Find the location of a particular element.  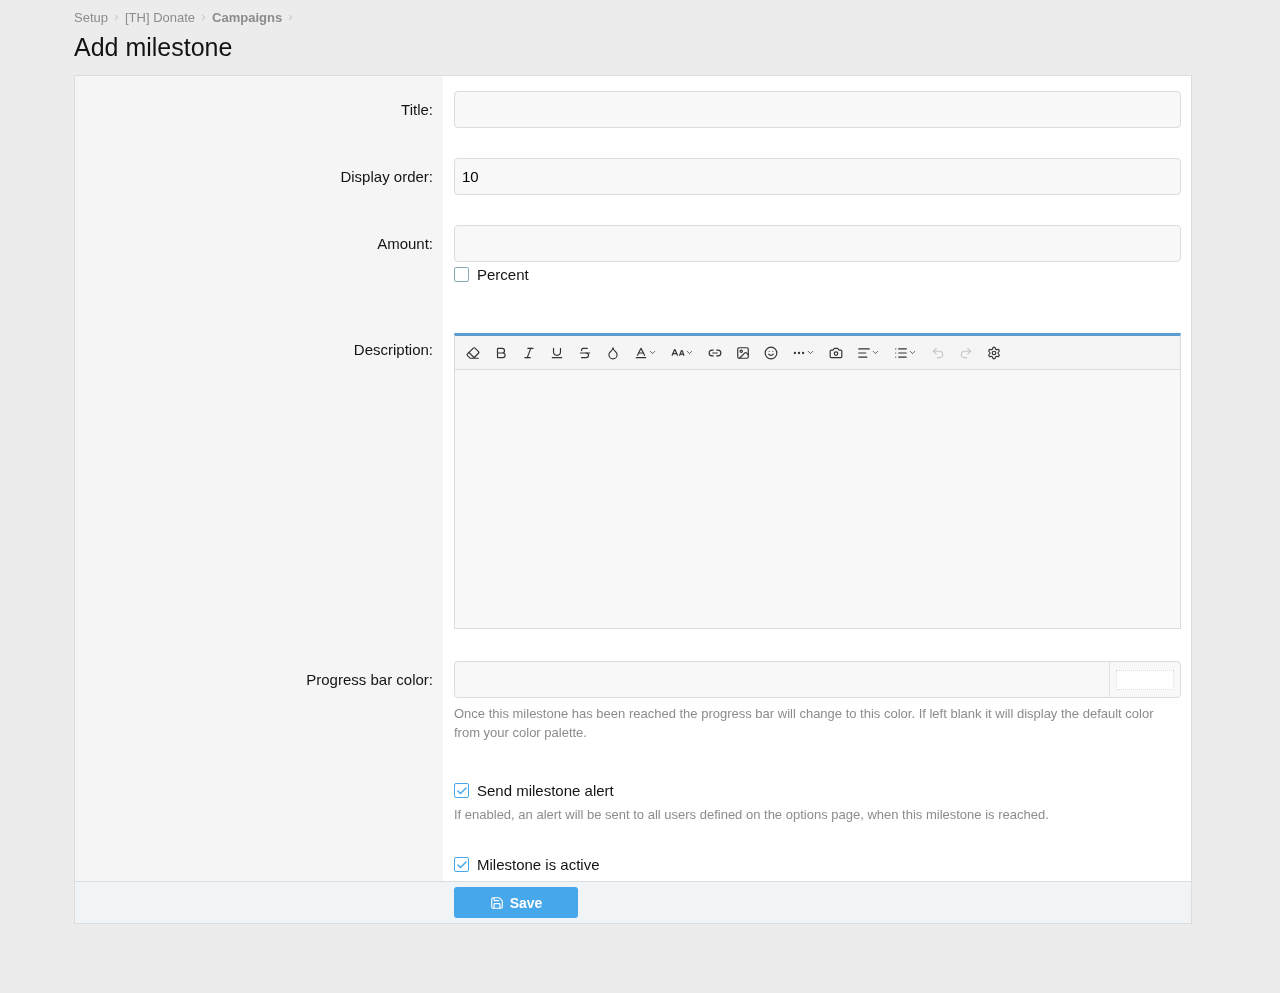

field-label: Amount: is located at coordinates (405, 243).